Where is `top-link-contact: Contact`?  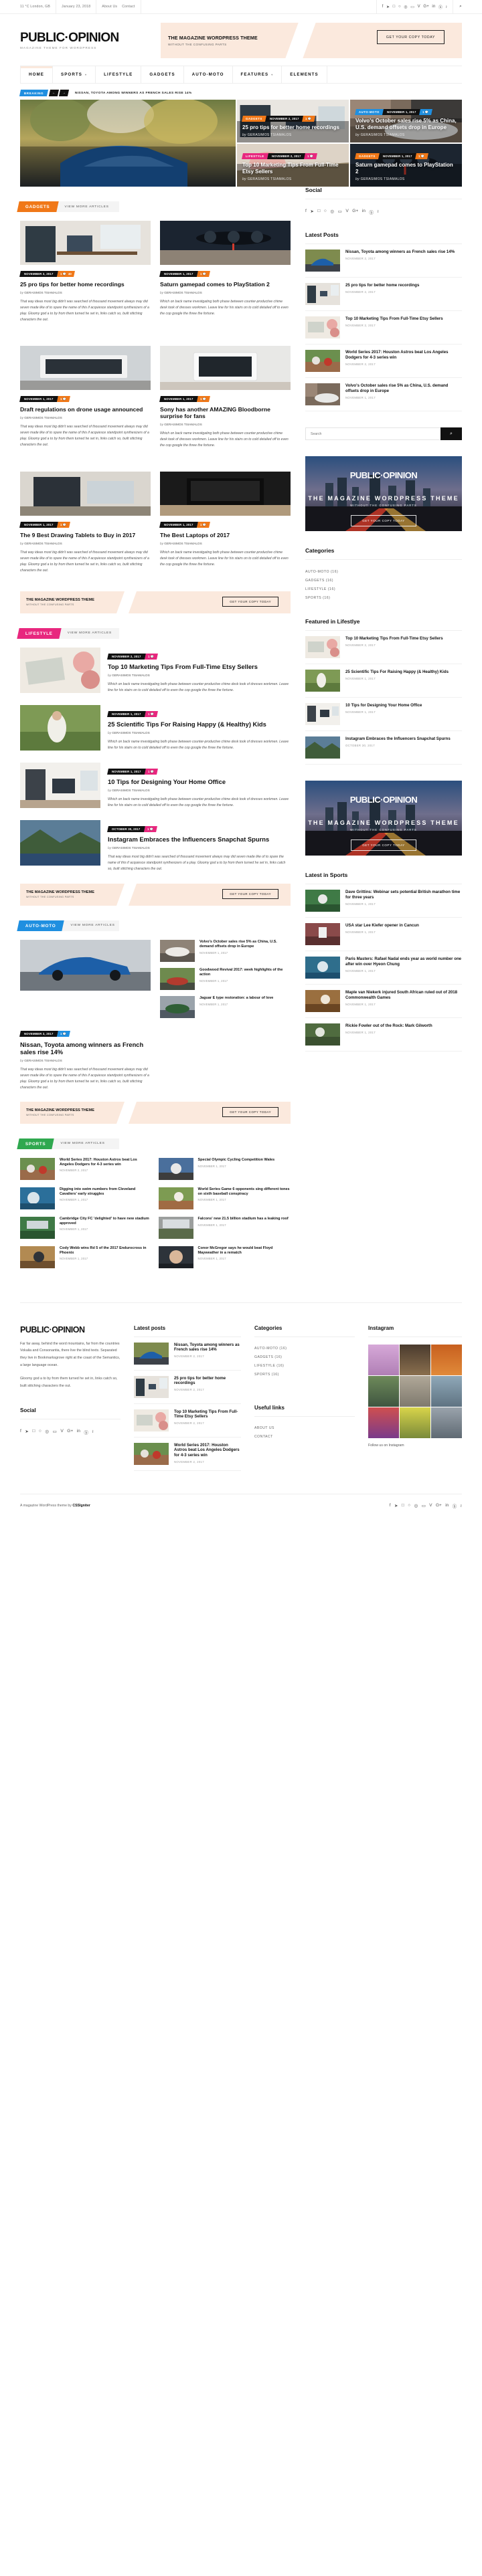 top-link-contact: Contact is located at coordinates (128, 7).